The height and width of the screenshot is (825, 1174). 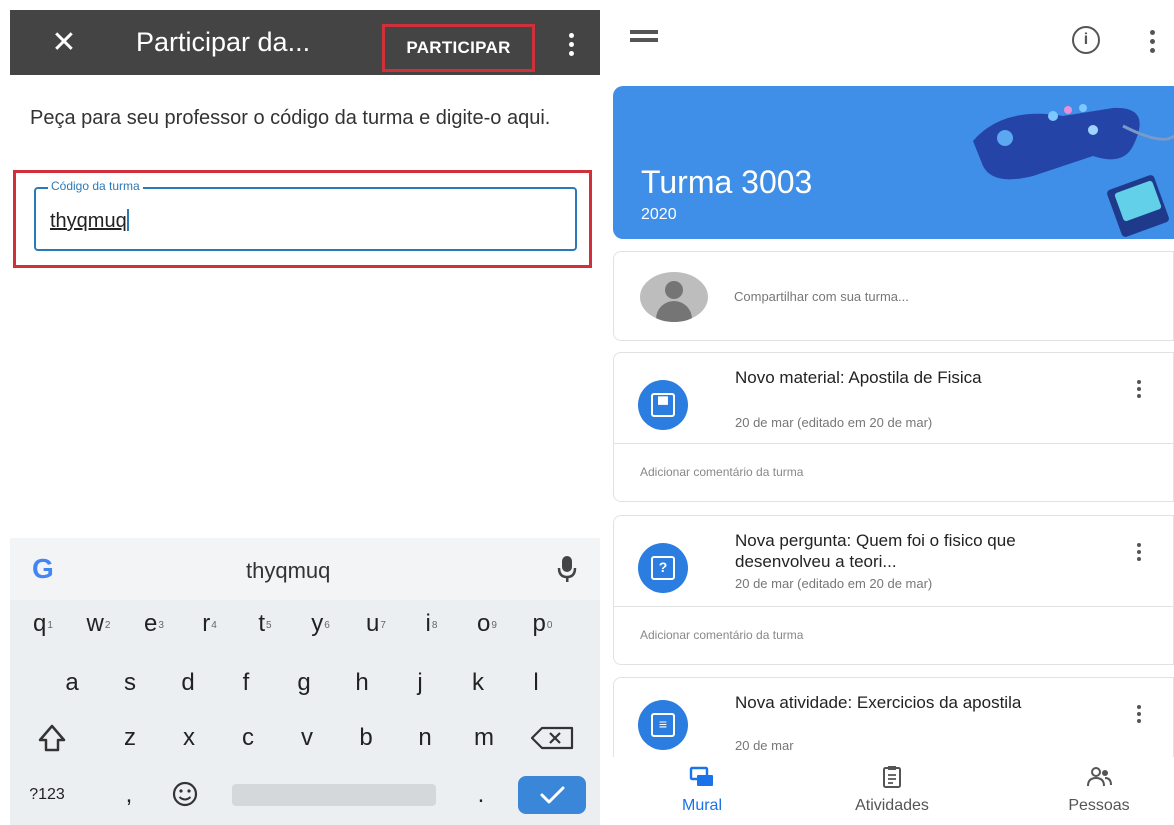 What do you see at coordinates (305, 215) in the screenshot?
I see `class-code-input: Código da turma thyqmuq` at bounding box center [305, 215].